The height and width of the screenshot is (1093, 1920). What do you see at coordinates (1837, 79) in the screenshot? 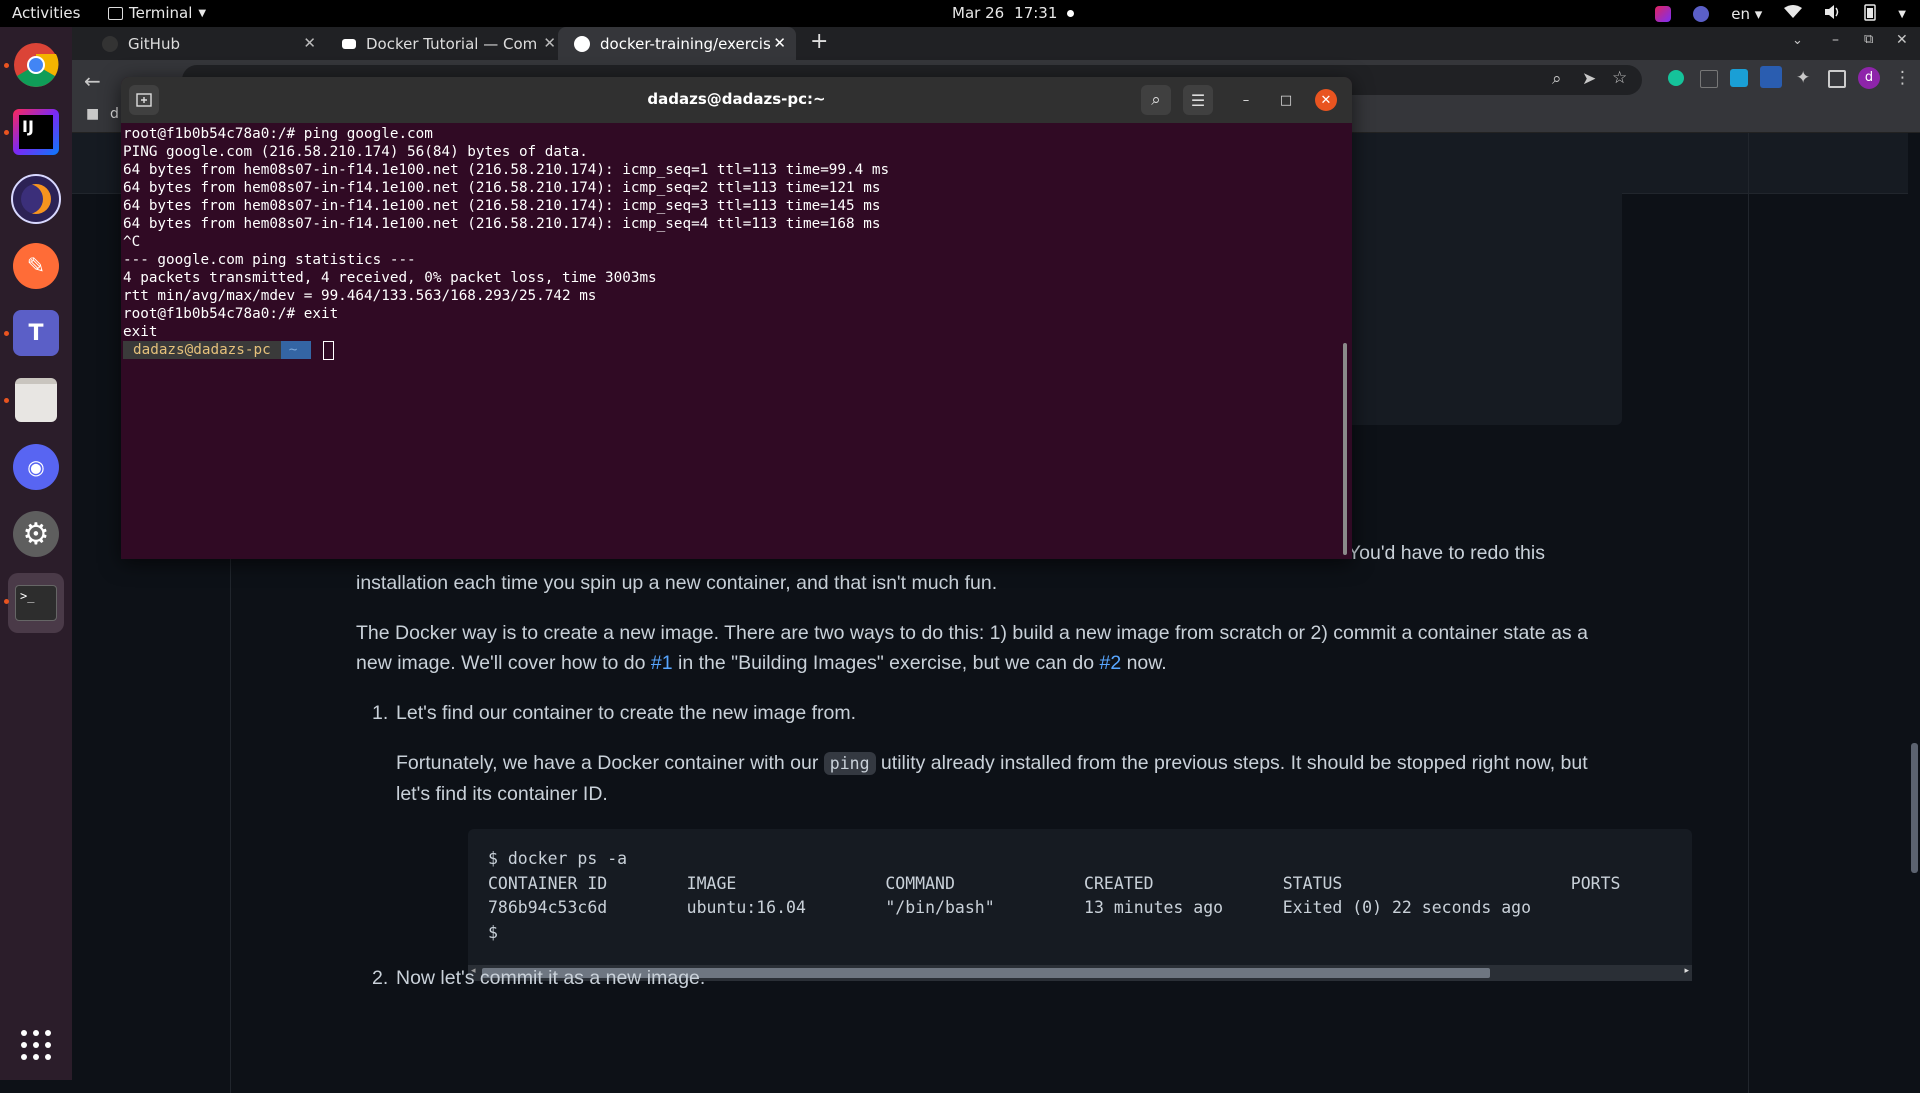
I see `side-panel-icon` at bounding box center [1837, 79].